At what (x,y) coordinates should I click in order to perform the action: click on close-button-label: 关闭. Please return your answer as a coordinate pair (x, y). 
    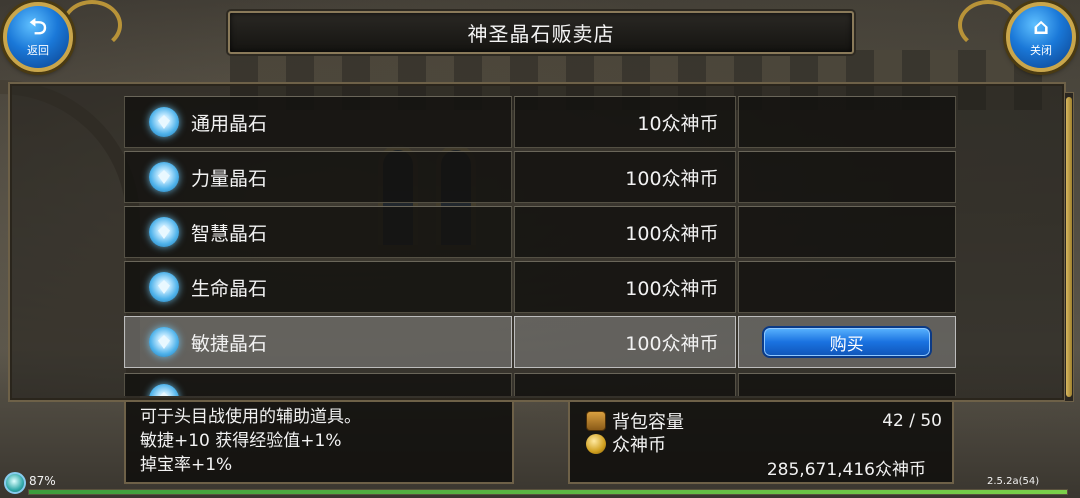
    Looking at the image, I should click on (1041, 50).